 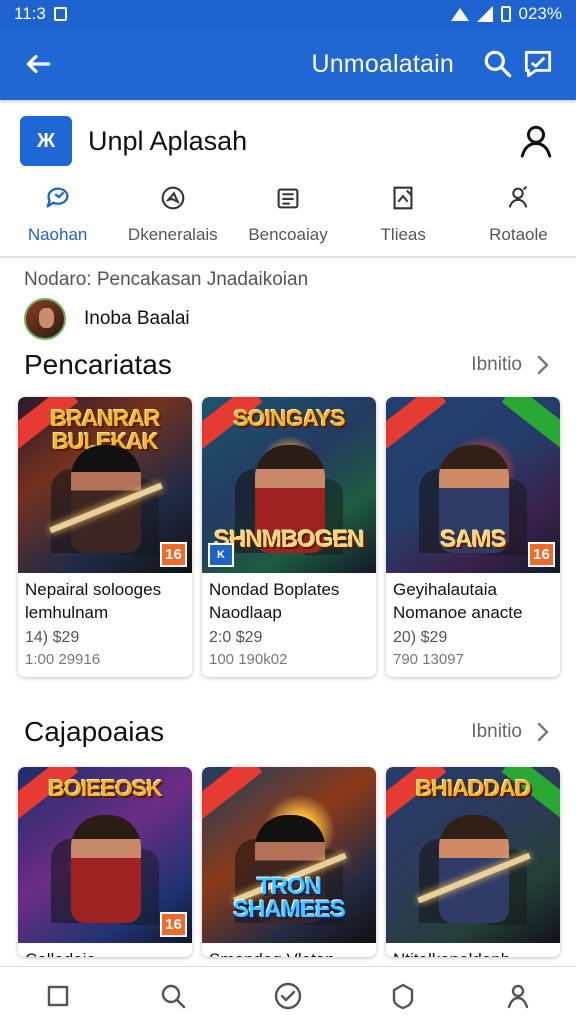 I want to click on check-circle-icon, so click(x=288, y=995).